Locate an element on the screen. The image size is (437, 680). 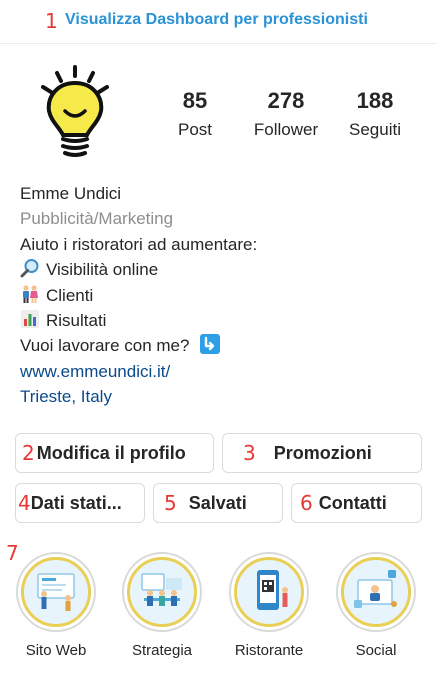
website-presentation-illustration-icon is located at coordinates (56, 592).